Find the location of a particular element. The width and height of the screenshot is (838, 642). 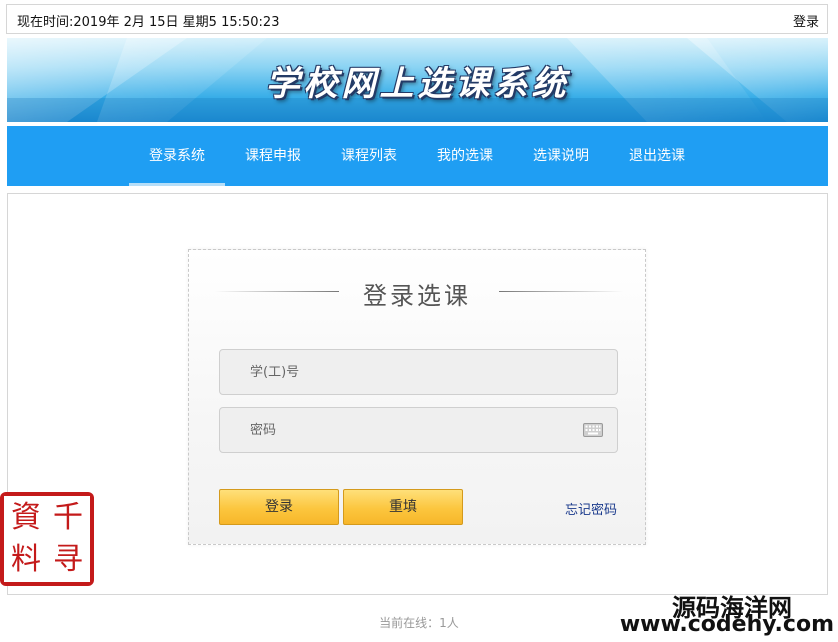

seal-char: 寻 is located at coordinates (68, 559).